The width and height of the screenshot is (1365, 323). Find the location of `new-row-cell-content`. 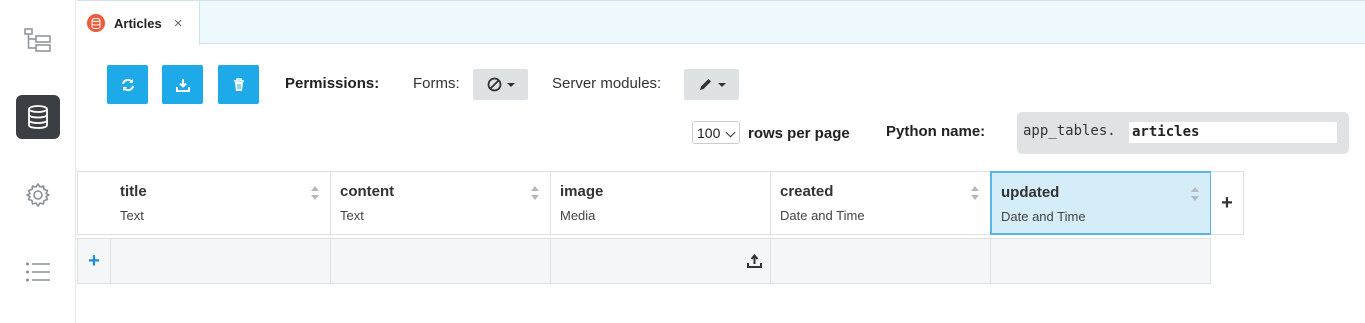

new-row-cell-content is located at coordinates (441, 261).